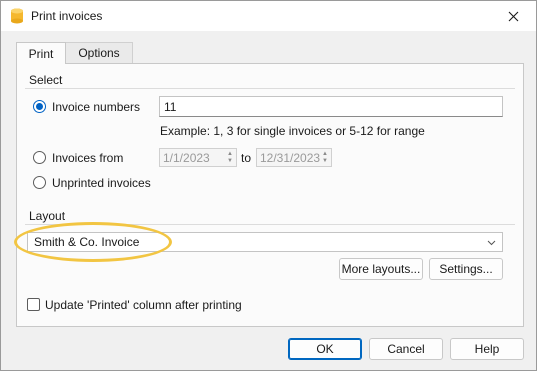 The height and width of the screenshot is (371, 537). I want to click on window-title: Print invoices, so click(67, 16).